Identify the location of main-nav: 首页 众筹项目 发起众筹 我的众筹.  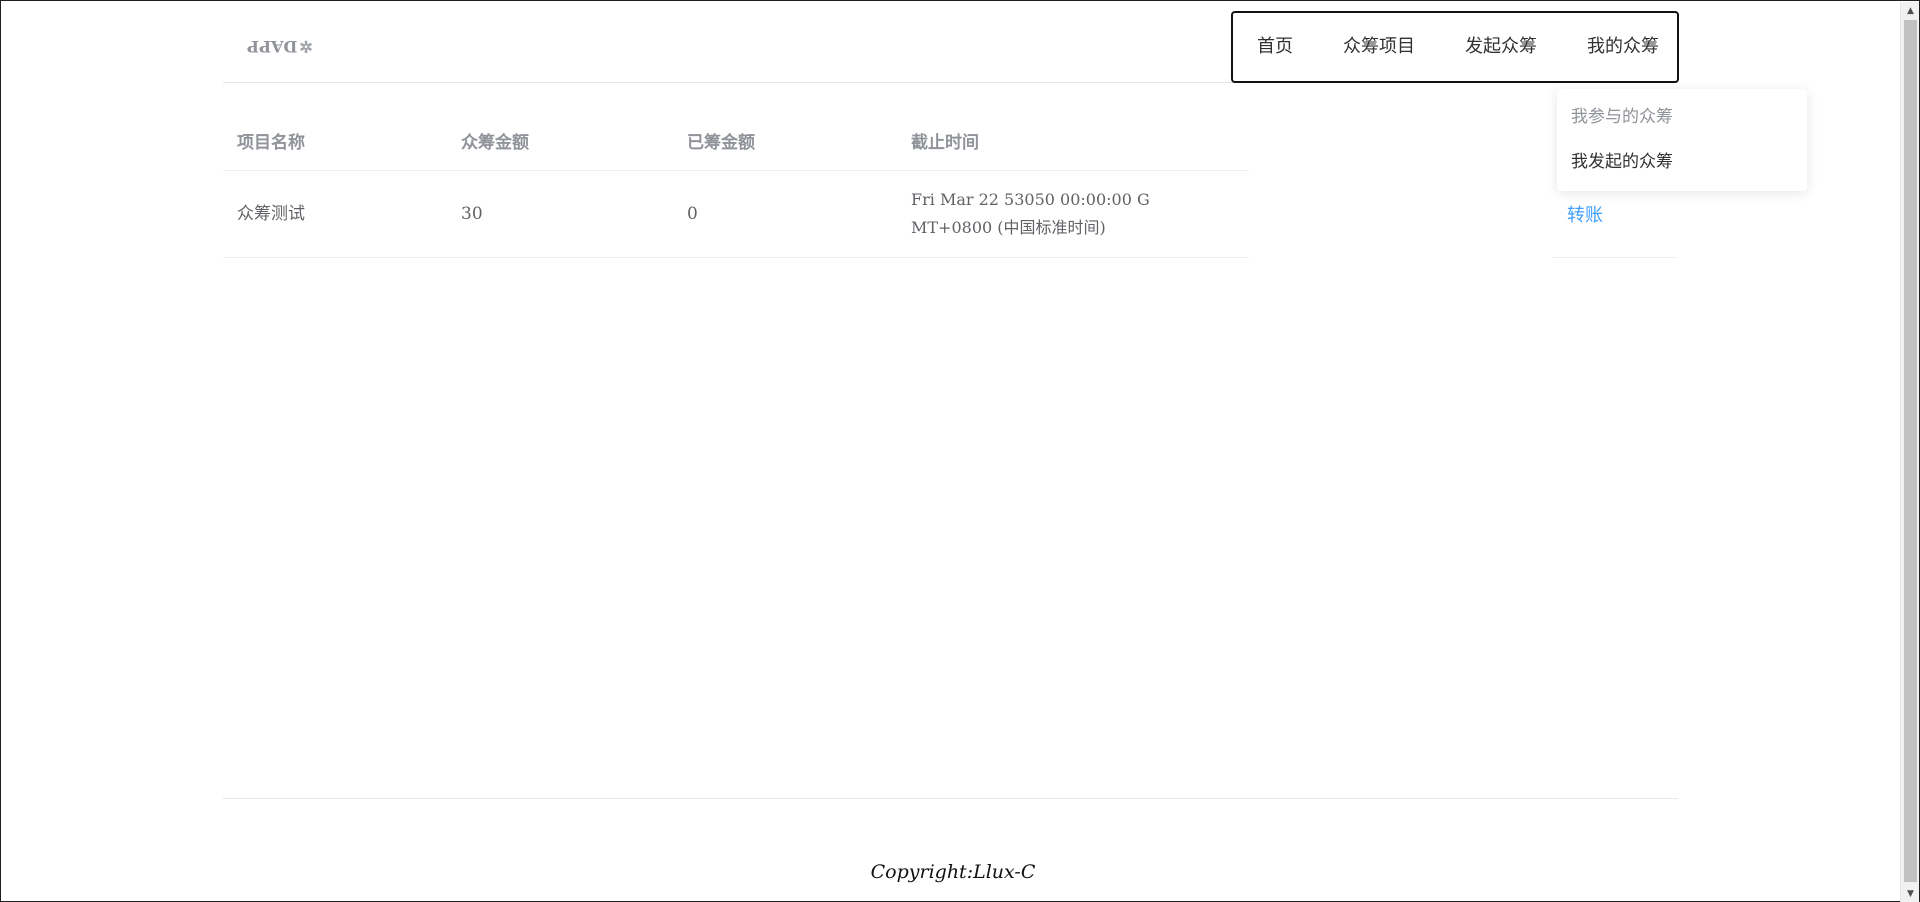
(1455, 47).